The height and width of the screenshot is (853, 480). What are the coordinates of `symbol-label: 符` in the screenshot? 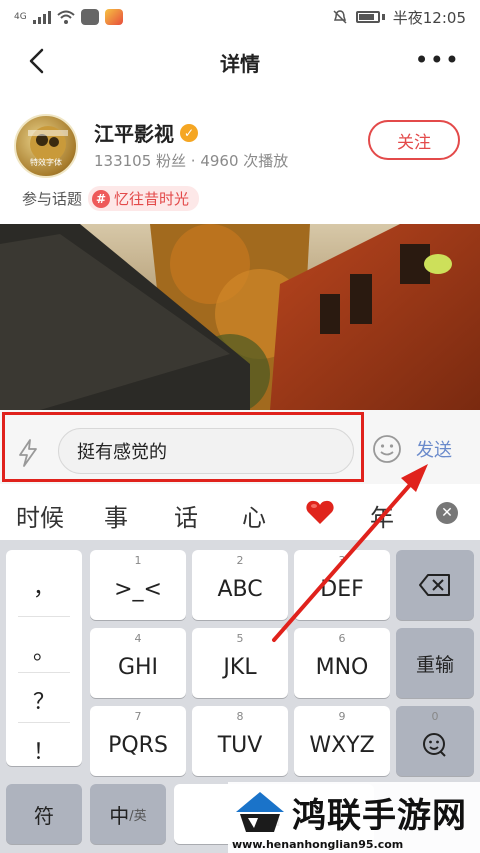 It's located at (44, 815).